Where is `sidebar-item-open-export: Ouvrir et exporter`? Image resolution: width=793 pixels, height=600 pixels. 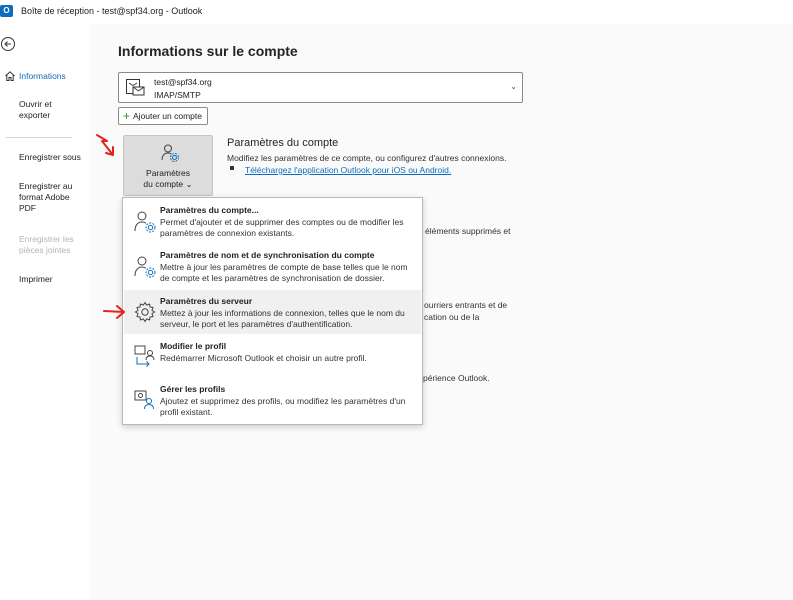
sidebar-item-open-export: Ouvrir et exporter is located at coordinates (42, 110).